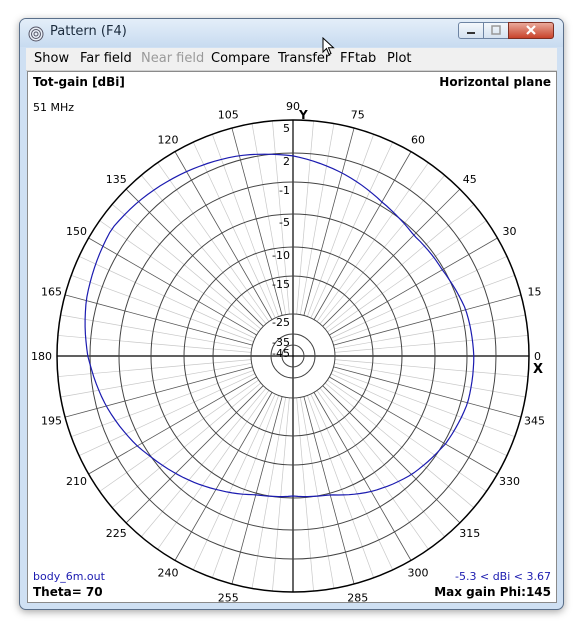  I want to click on angle-tick-label: 270, so click(293, 601).